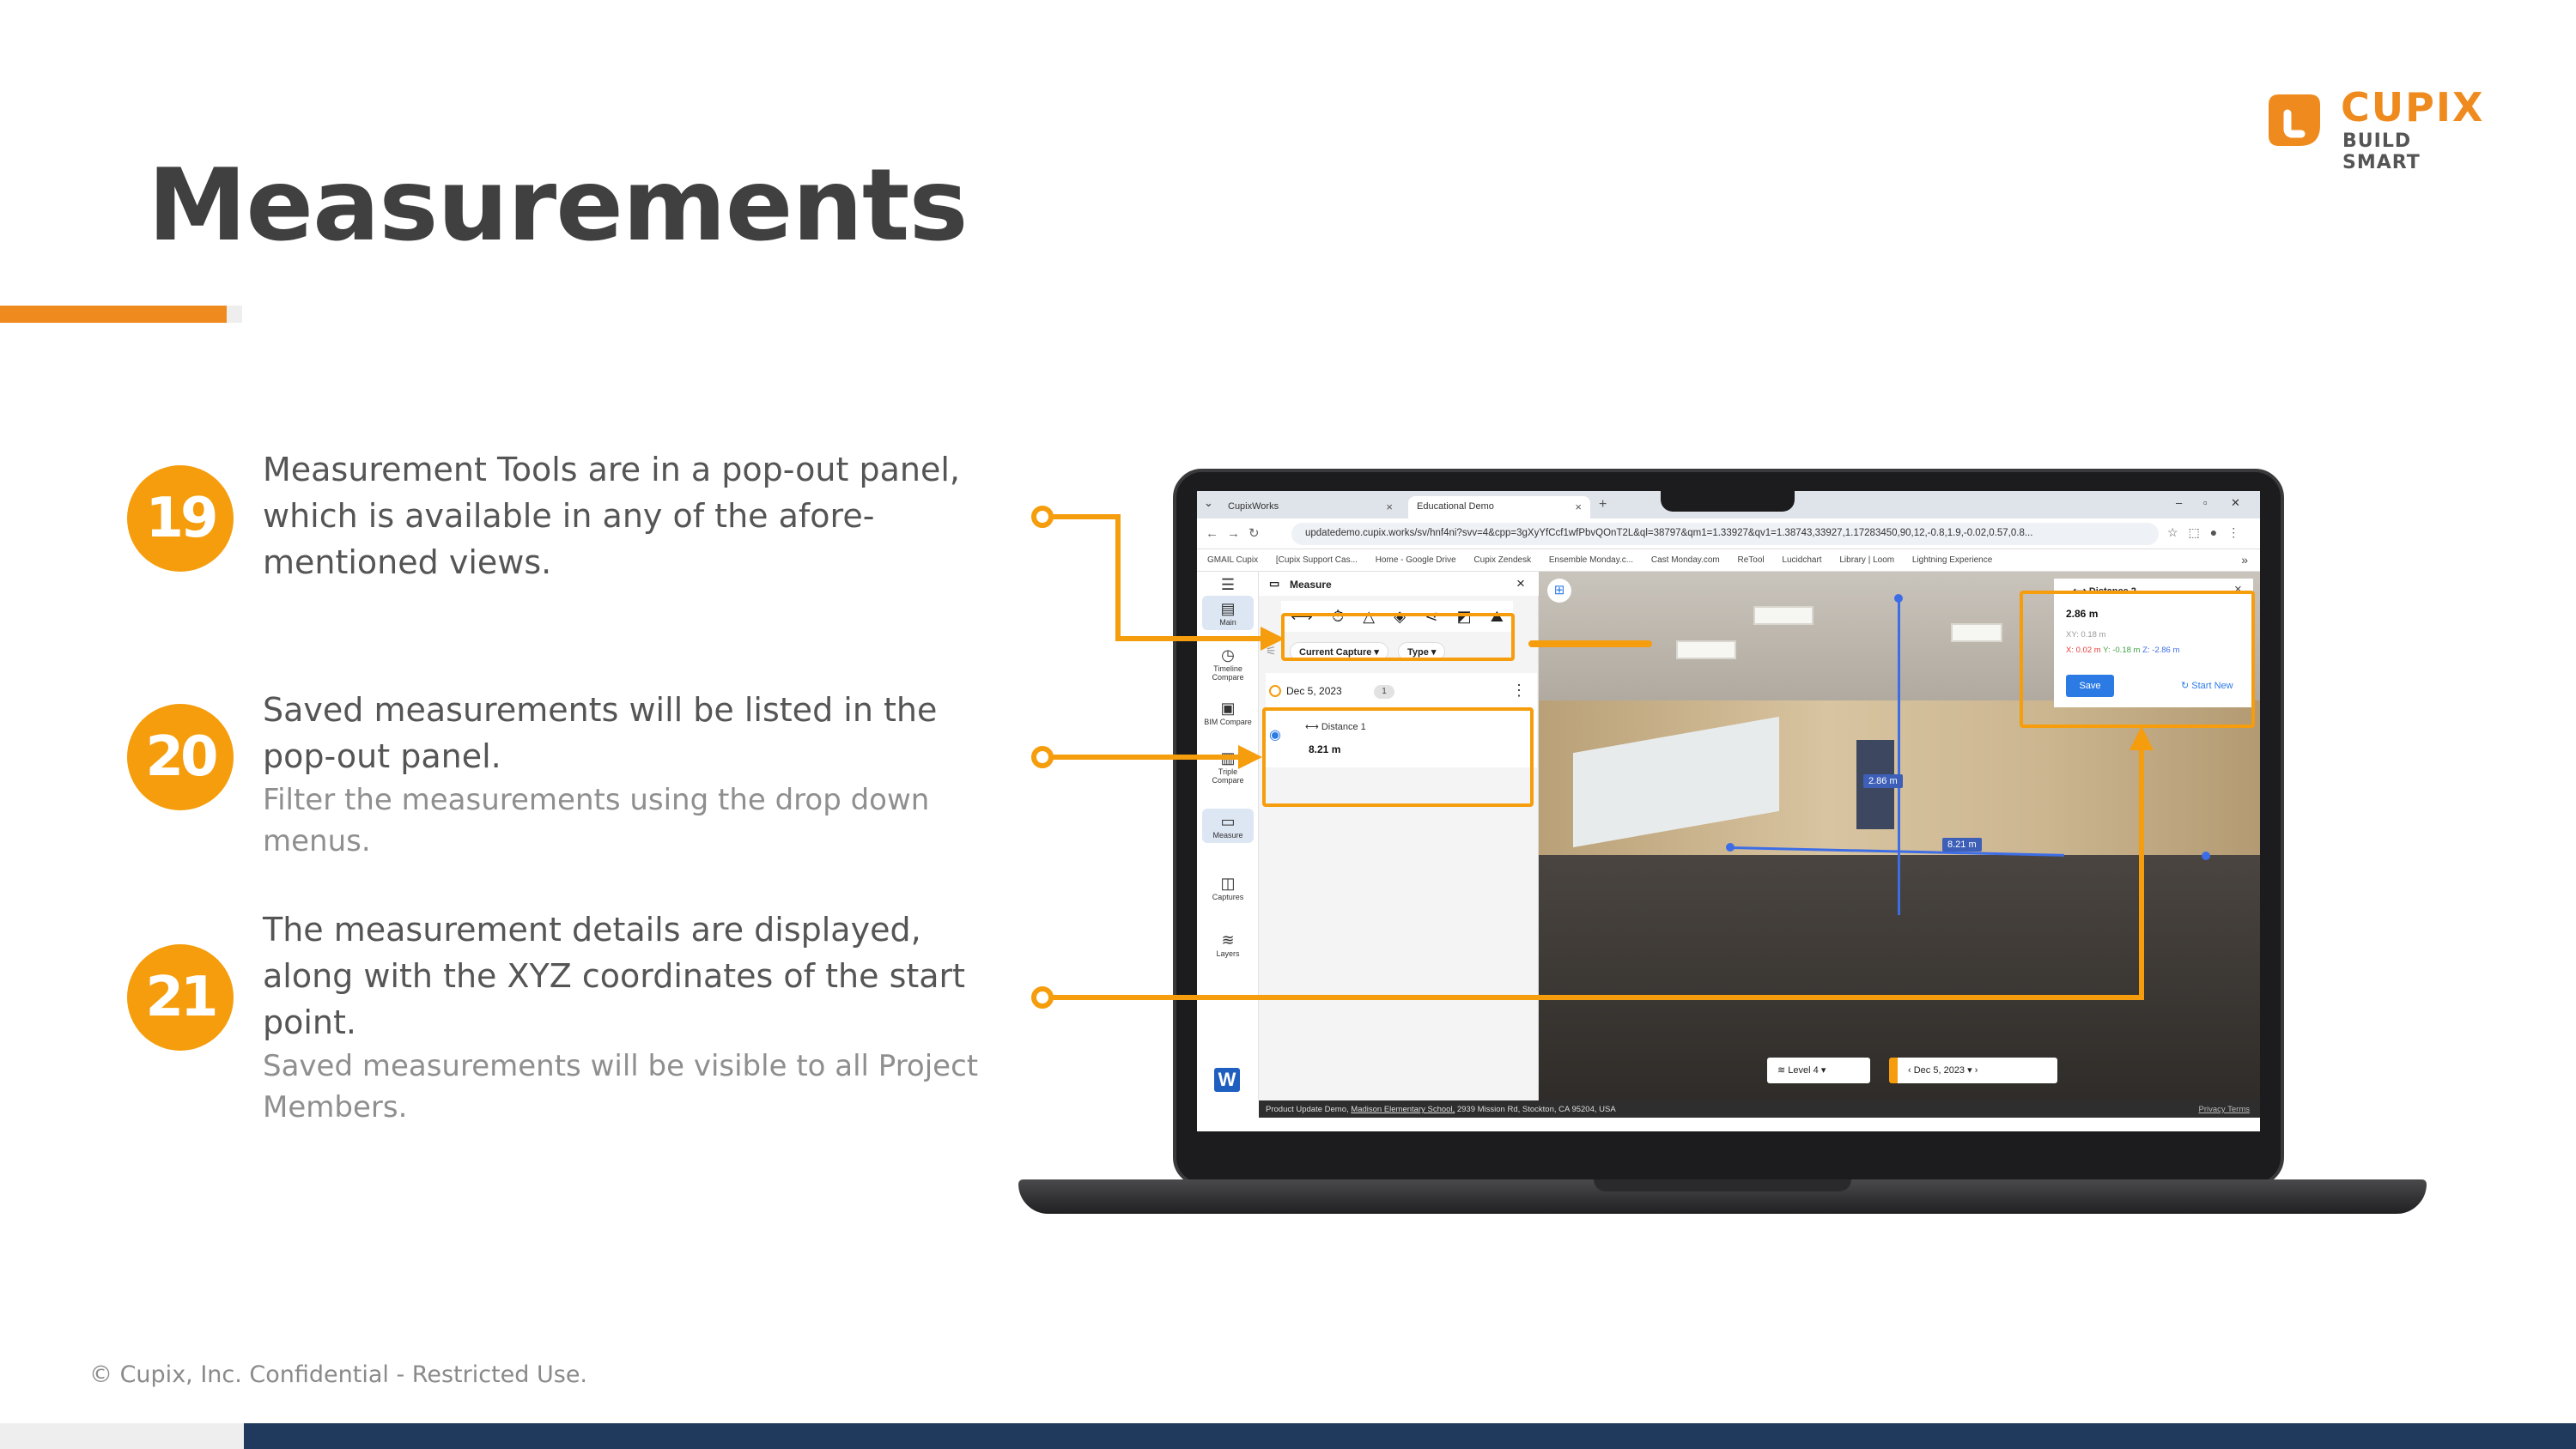  Describe the element at coordinates (1310, 507) in the screenshot. I see `browser-tab-cupixworks: CupixWorks ×` at that location.